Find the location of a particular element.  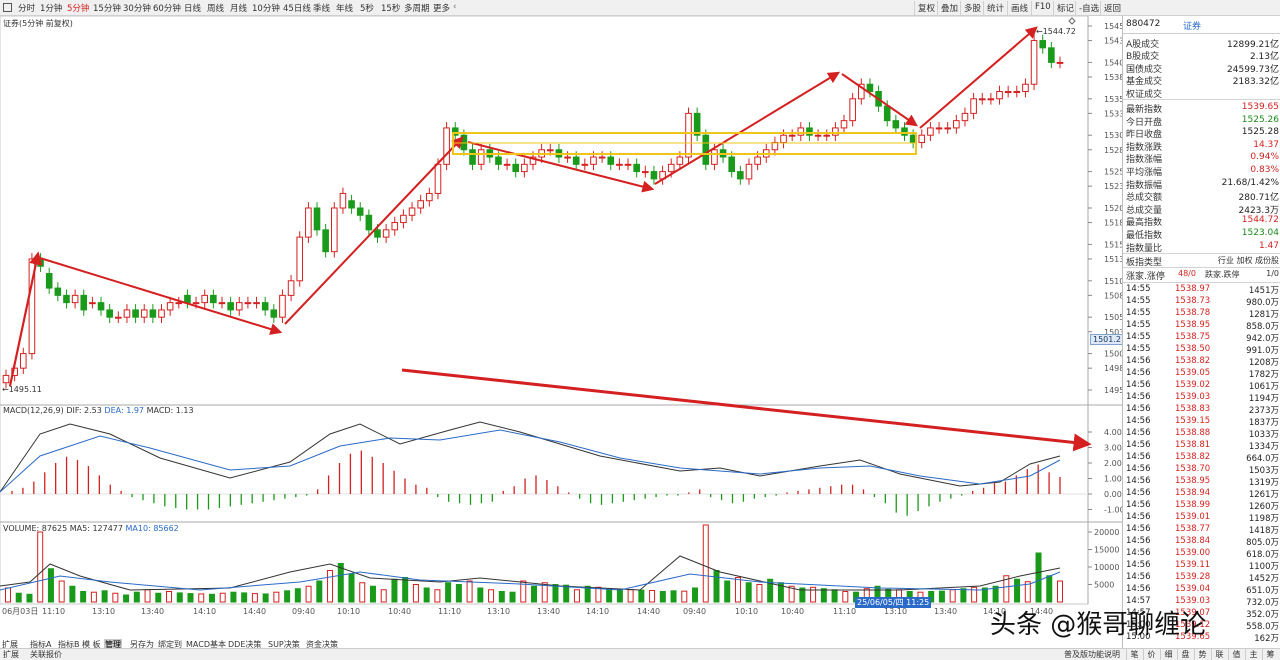

tick-volume: 980.0万 is located at coordinates (1262, 303).